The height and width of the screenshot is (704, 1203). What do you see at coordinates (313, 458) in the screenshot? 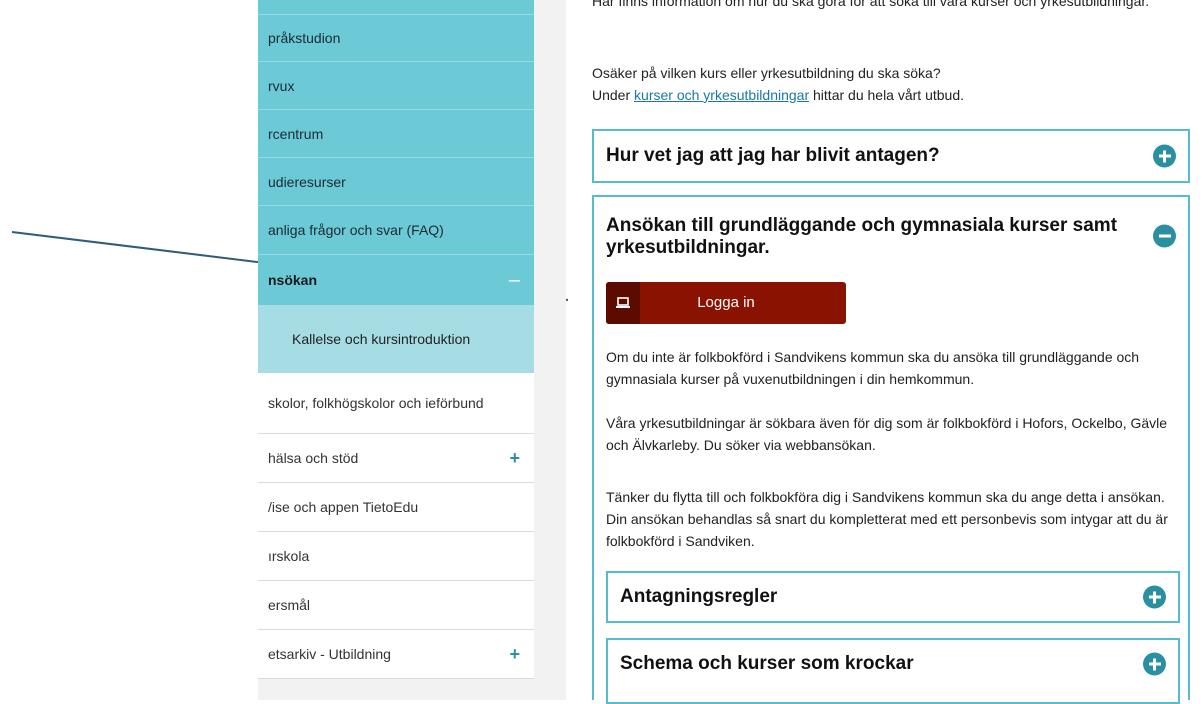
I see `sidebar-item-label: hälsa och stöd` at bounding box center [313, 458].